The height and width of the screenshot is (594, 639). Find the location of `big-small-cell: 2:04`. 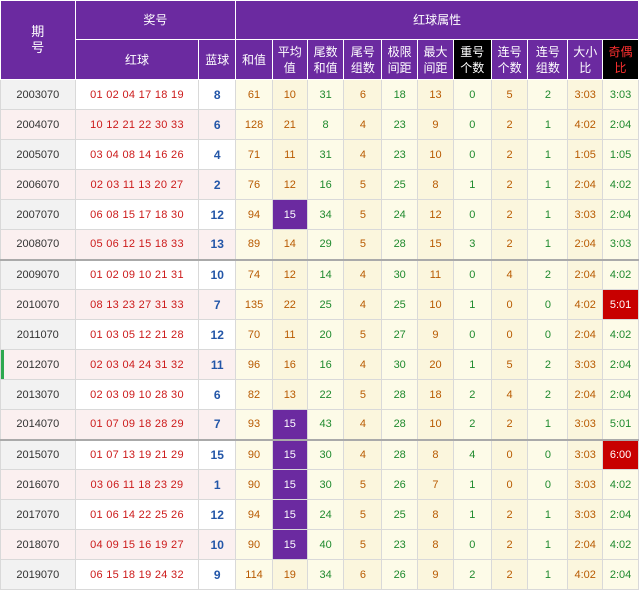

big-small-cell: 2:04 is located at coordinates (585, 394).